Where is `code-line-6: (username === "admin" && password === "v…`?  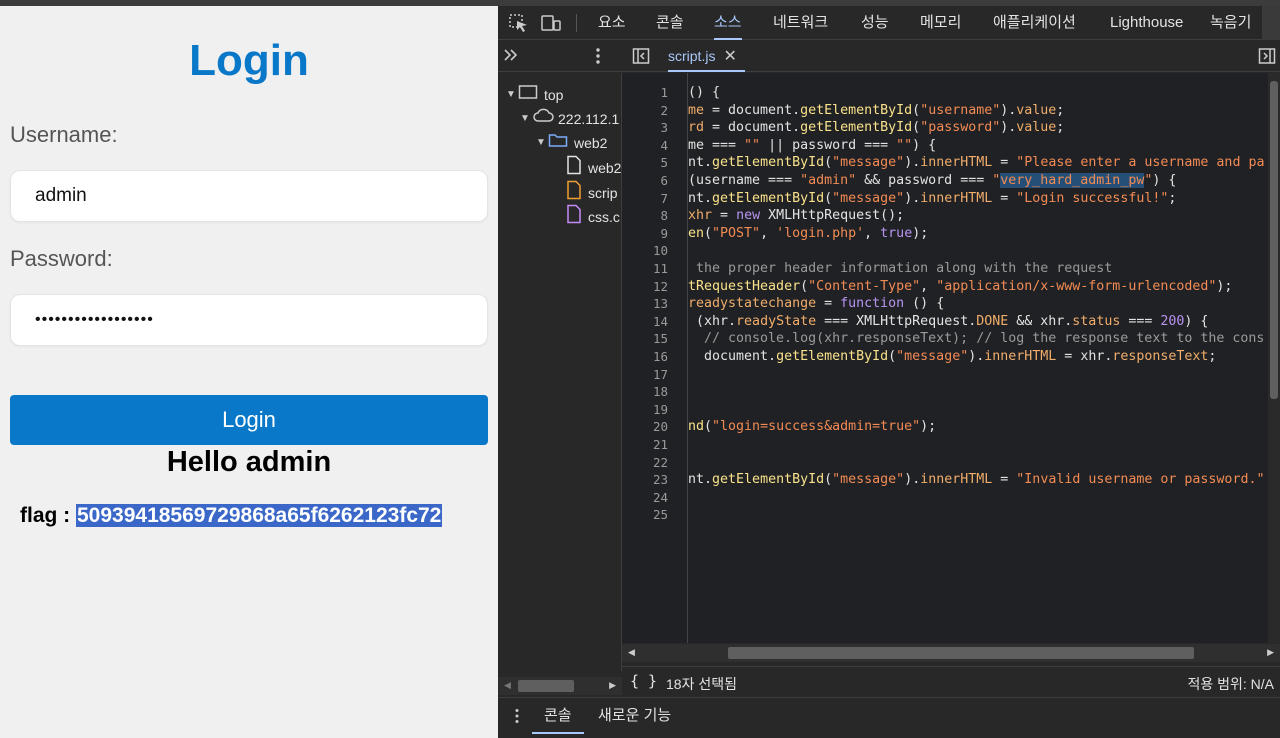 code-line-6: (username === "admin" && password === "v… is located at coordinates (932, 180).